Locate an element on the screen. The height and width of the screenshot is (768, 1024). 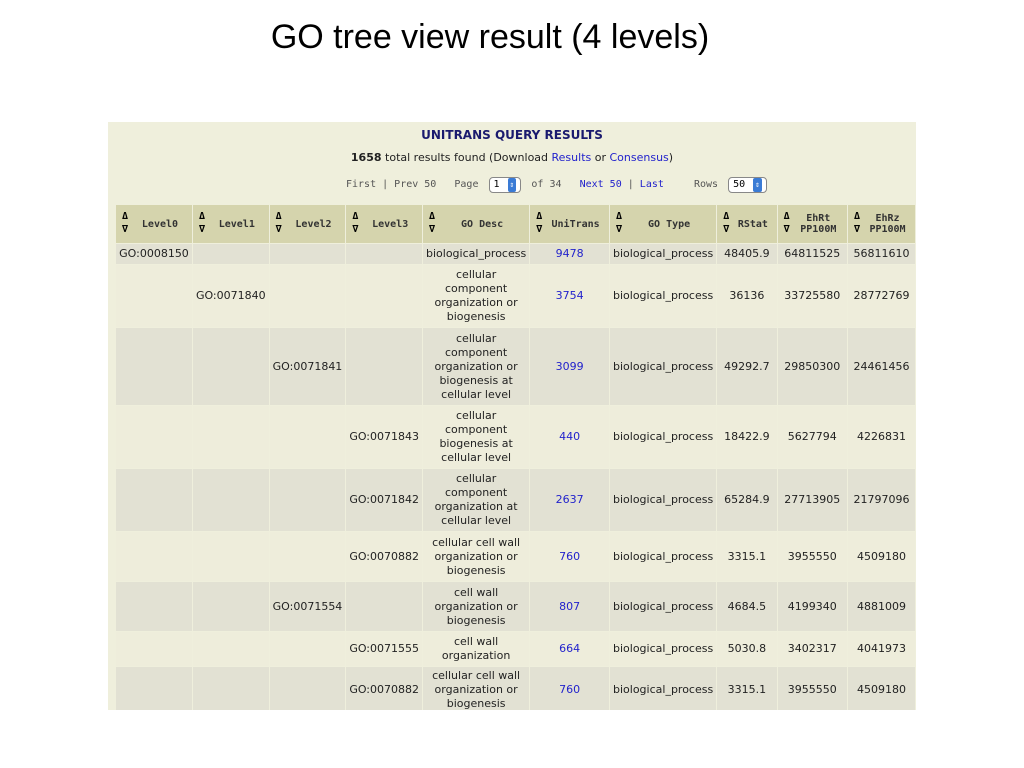
table-cell: 3955550 is located at coordinates (812, 688).